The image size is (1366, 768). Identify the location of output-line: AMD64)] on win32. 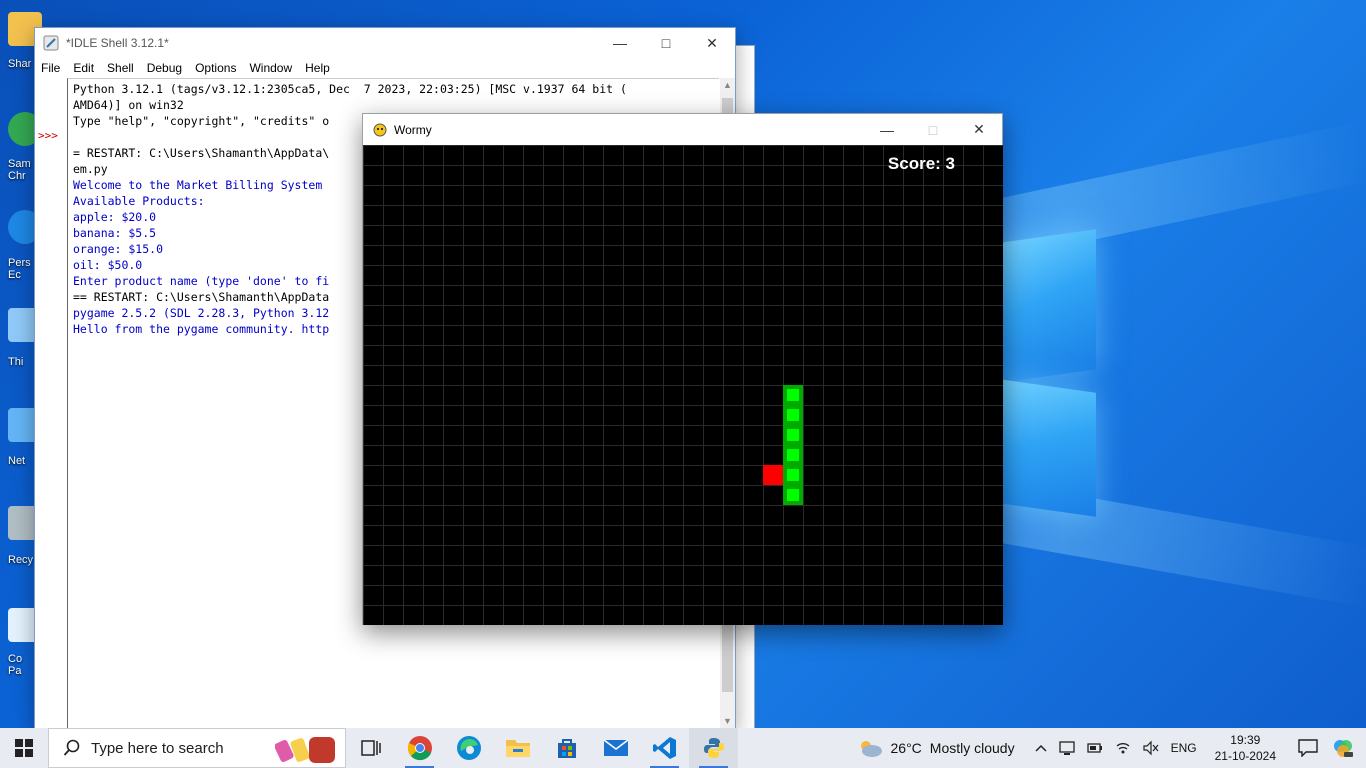
(128, 105).